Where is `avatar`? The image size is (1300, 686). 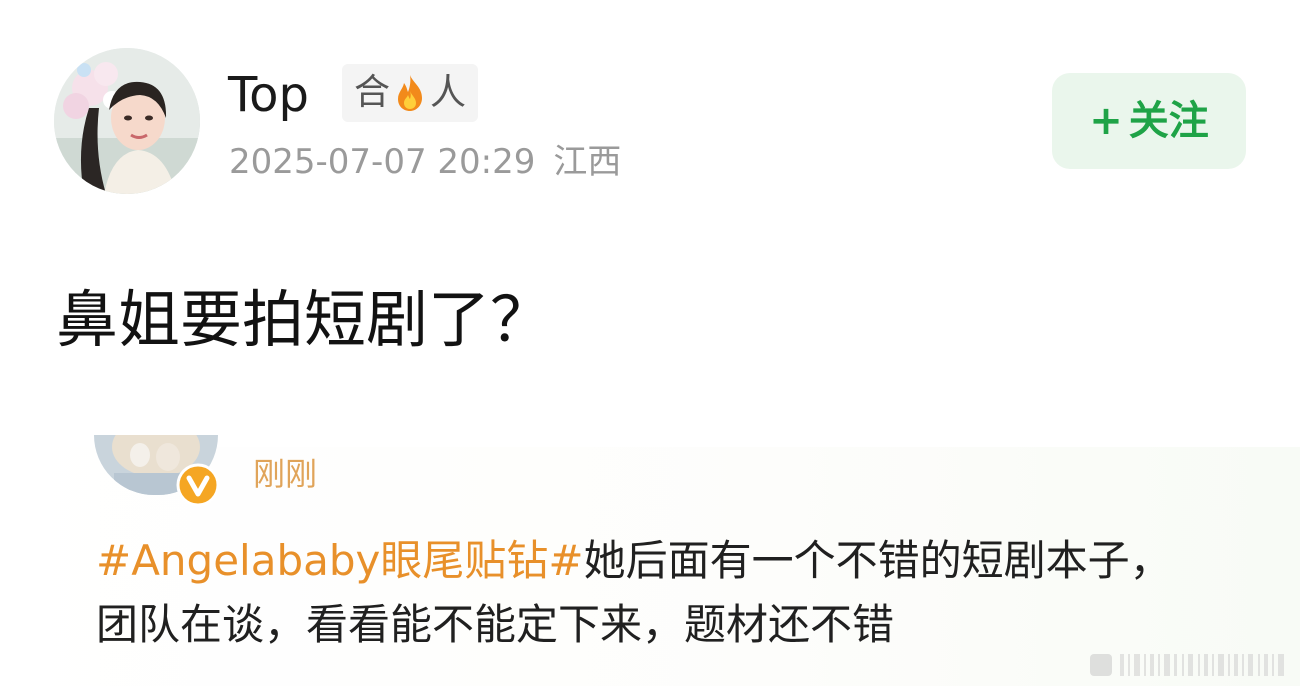
avatar is located at coordinates (127, 121).